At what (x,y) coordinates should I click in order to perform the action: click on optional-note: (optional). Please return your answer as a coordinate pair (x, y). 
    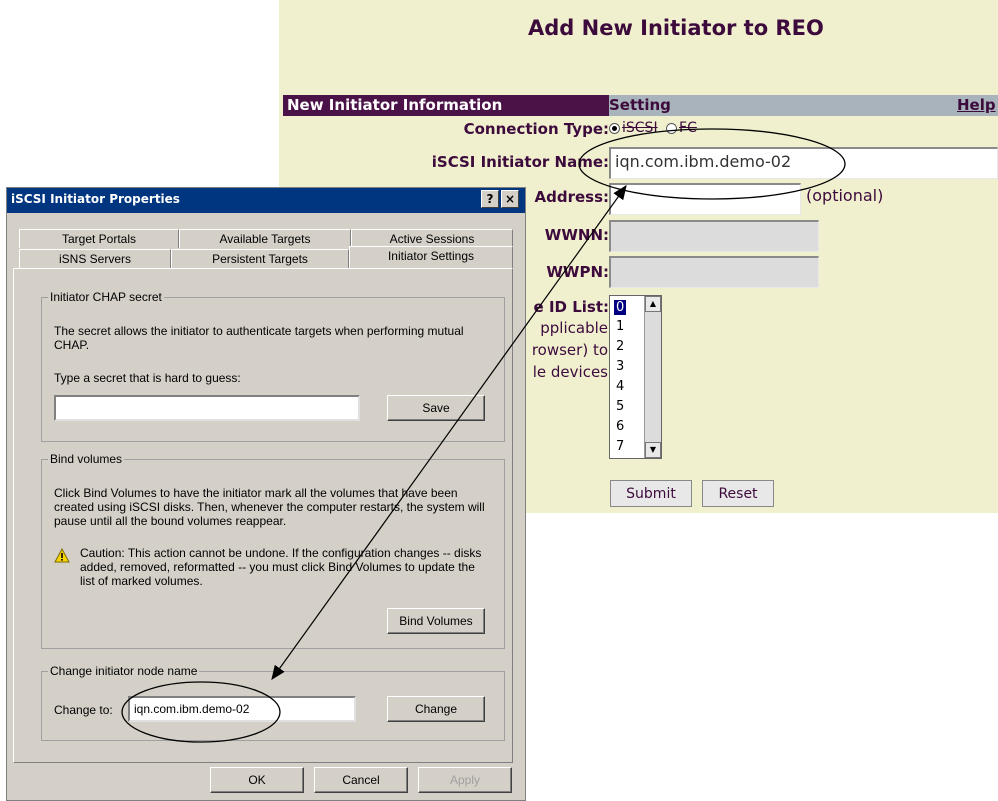
    Looking at the image, I should click on (845, 195).